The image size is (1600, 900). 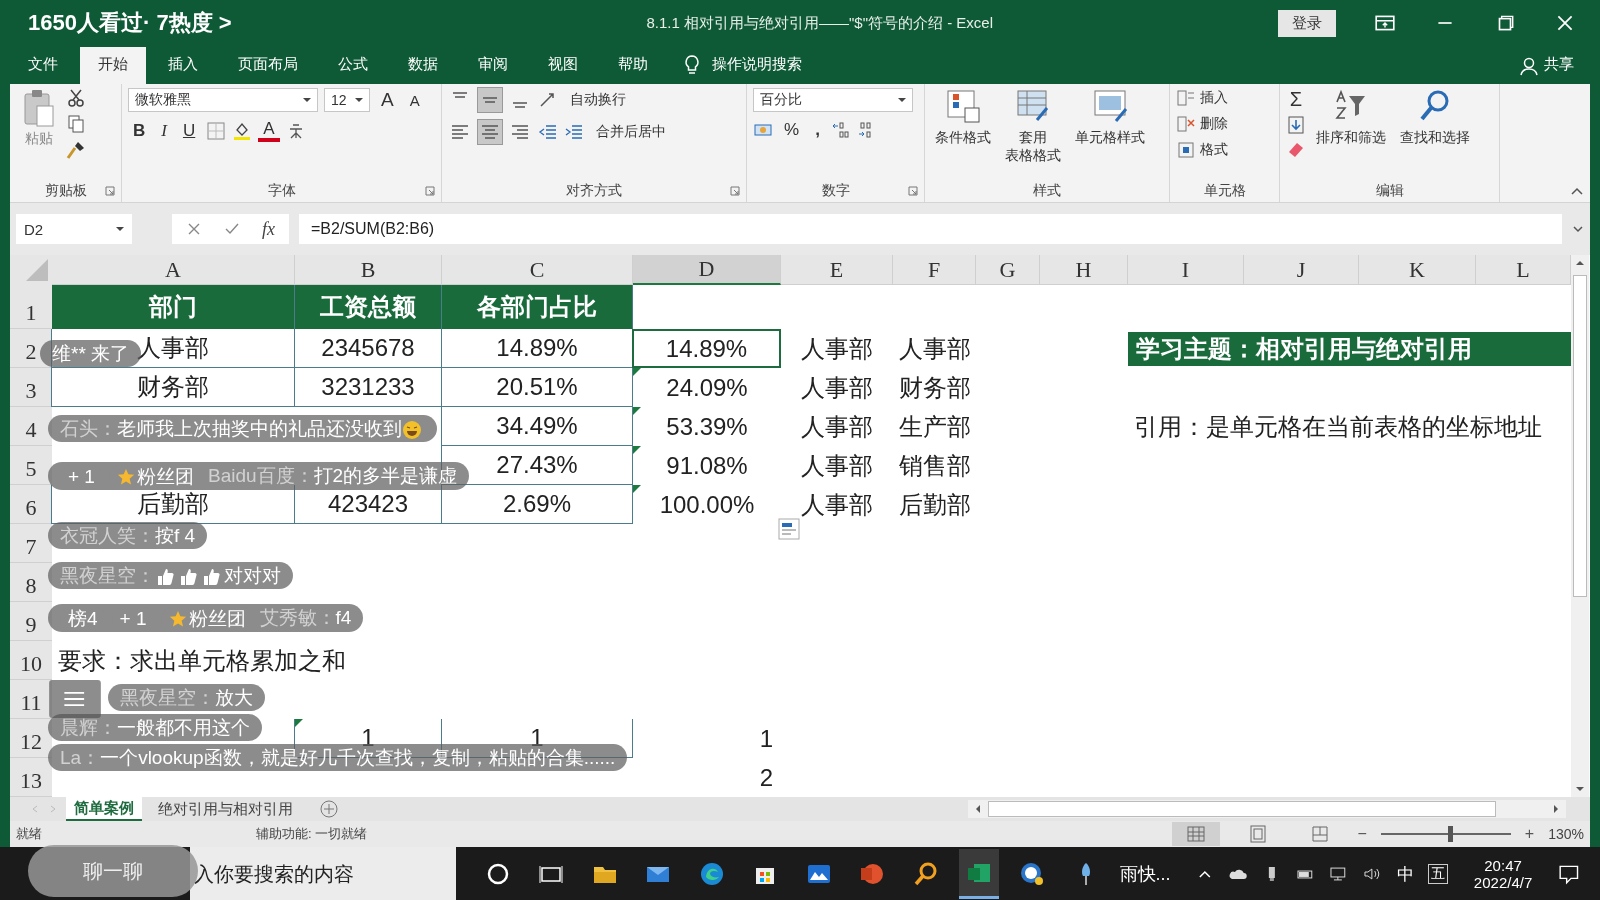 What do you see at coordinates (1569, 874) in the screenshot?
I see `notification-icon` at bounding box center [1569, 874].